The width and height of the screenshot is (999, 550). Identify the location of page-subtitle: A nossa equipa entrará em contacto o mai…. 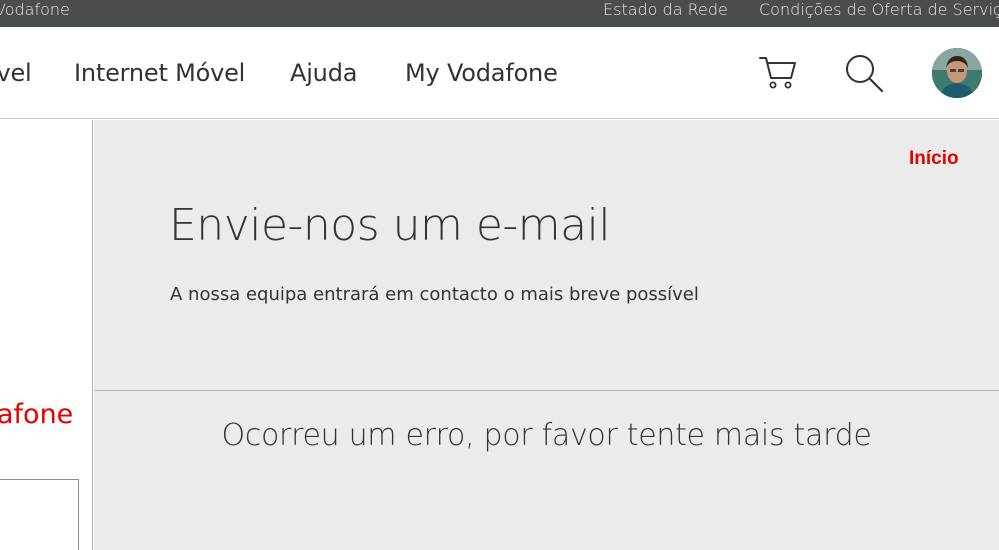
(434, 294).